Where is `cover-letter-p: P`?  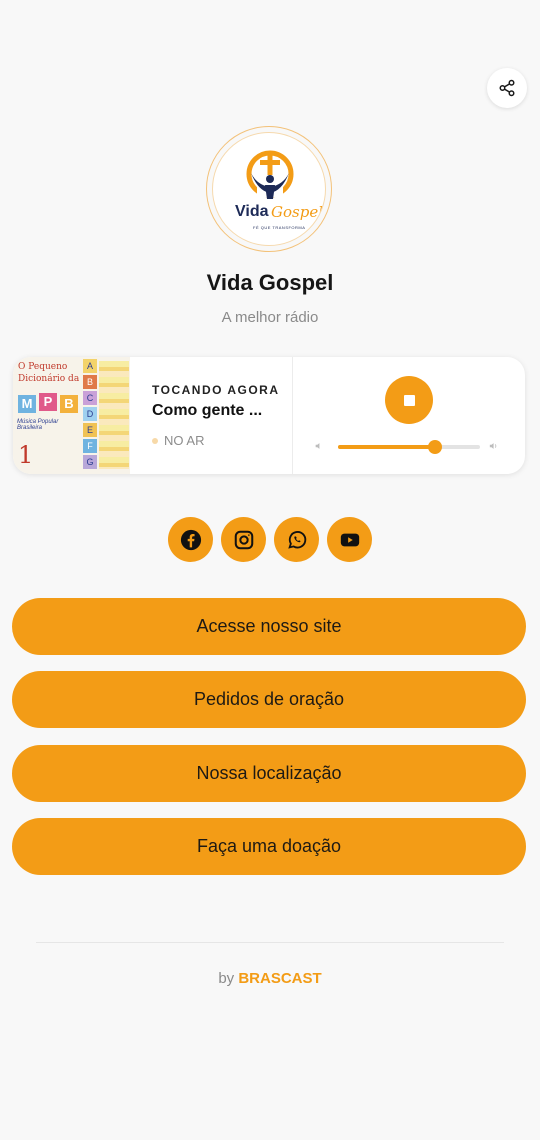
cover-letter-p: P is located at coordinates (48, 402).